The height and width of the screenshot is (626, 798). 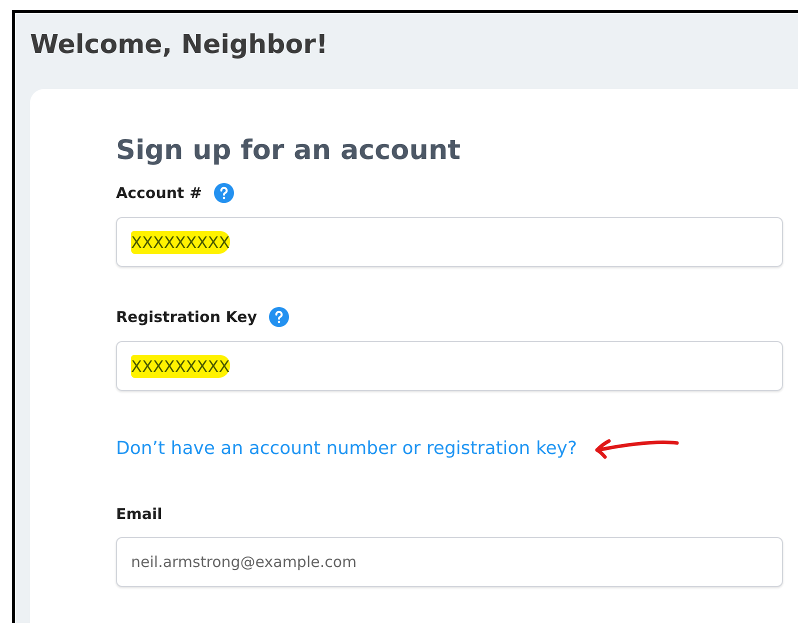 What do you see at coordinates (289, 151) in the screenshot?
I see `form-title: Sign up for an account` at bounding box center [289, 151].